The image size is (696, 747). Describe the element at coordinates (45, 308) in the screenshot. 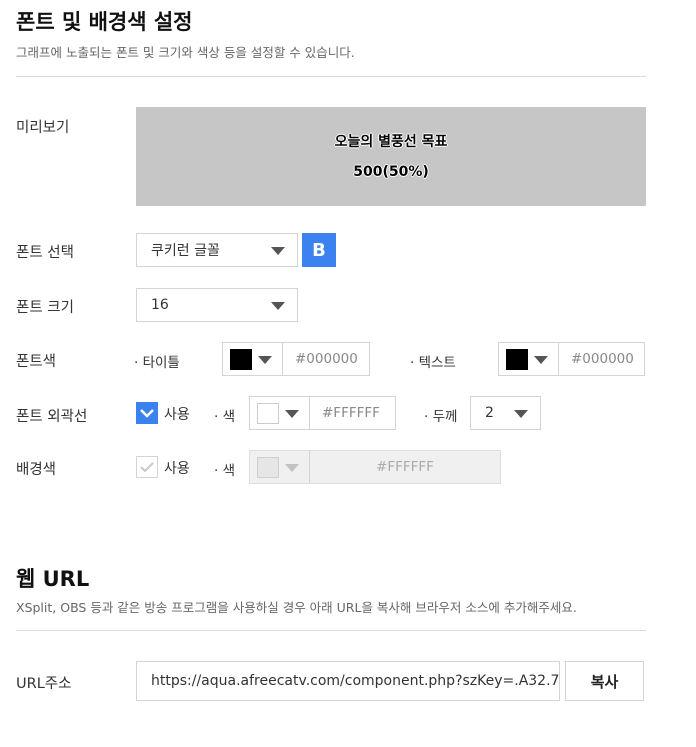

I see `font-size-label: 폰트 크기` at that location.